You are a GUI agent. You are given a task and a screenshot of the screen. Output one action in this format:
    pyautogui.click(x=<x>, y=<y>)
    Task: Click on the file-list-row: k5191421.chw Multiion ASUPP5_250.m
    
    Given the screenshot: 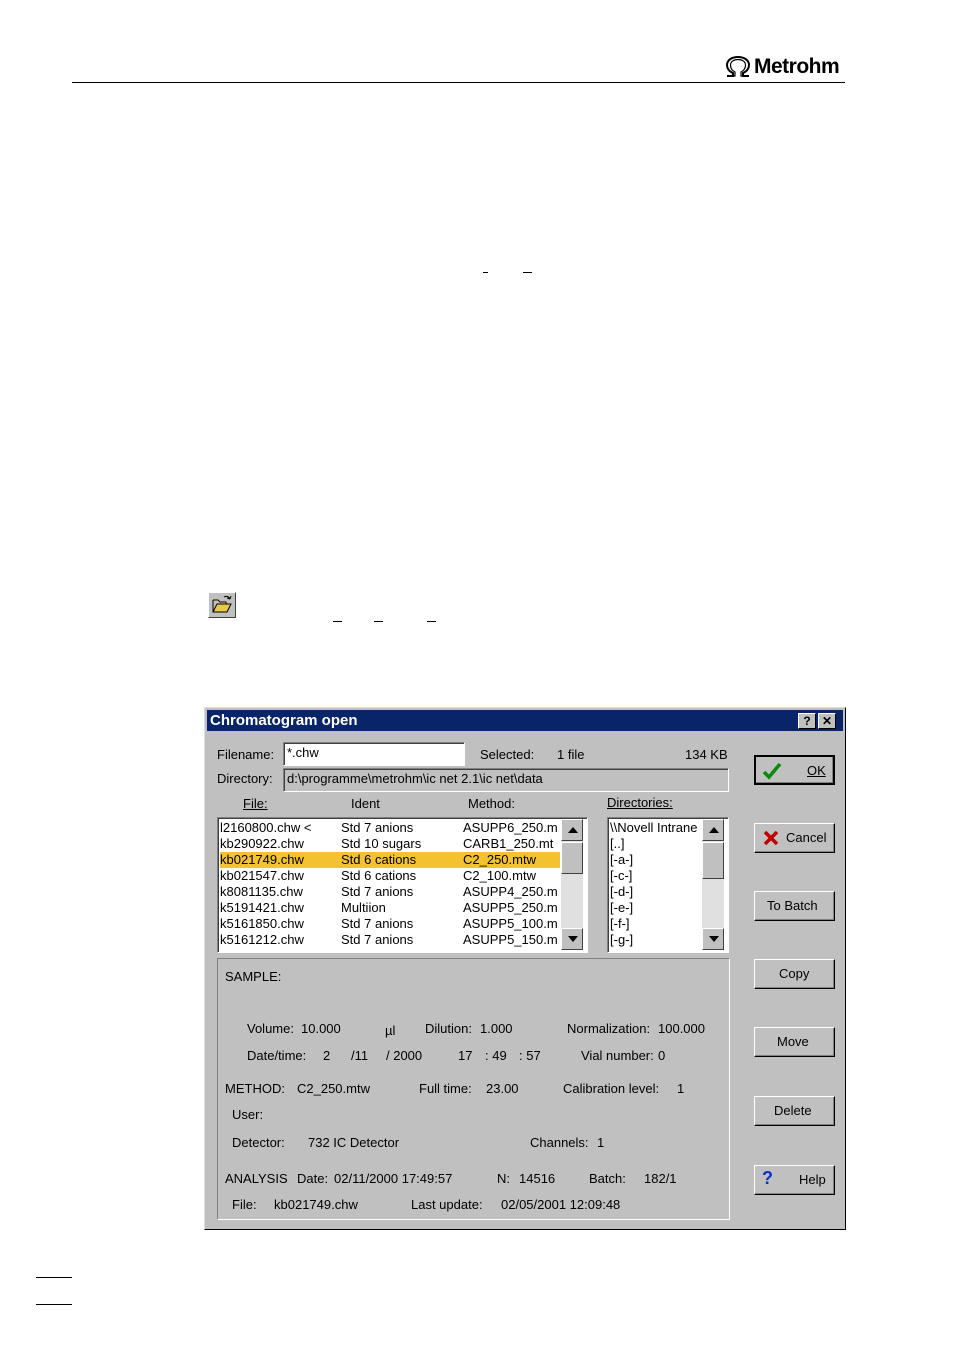 What is the action you would take?
    pyautogui.click(x=390, y=908)
    